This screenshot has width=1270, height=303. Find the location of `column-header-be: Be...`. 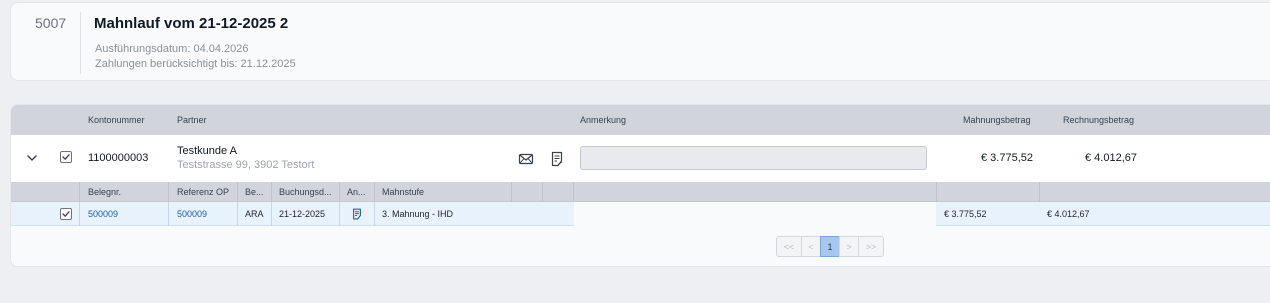

column-header-be: Be... is located at coordinates (254, 192).